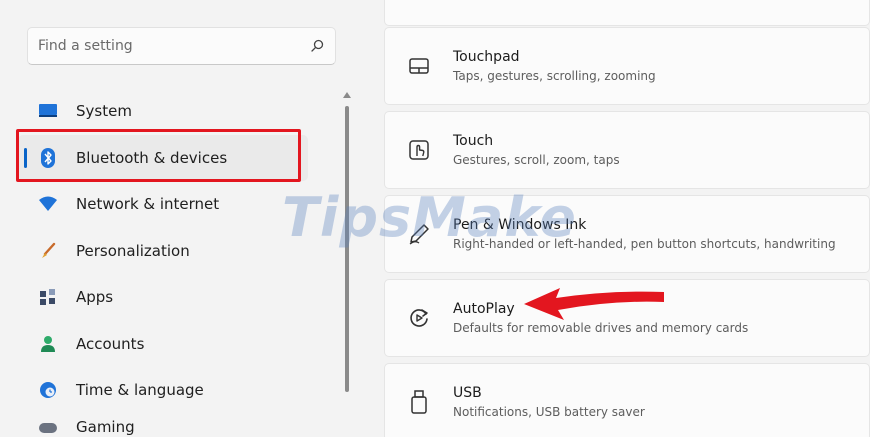  I want to click on search-box, so click(181, 46).